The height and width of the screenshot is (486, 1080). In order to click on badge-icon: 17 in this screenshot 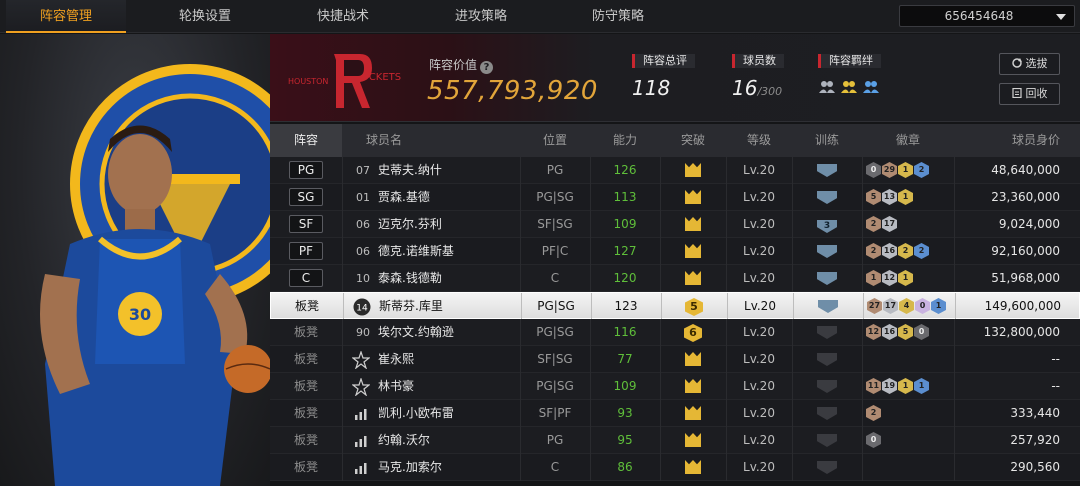, I will do `click(890, 306)`.